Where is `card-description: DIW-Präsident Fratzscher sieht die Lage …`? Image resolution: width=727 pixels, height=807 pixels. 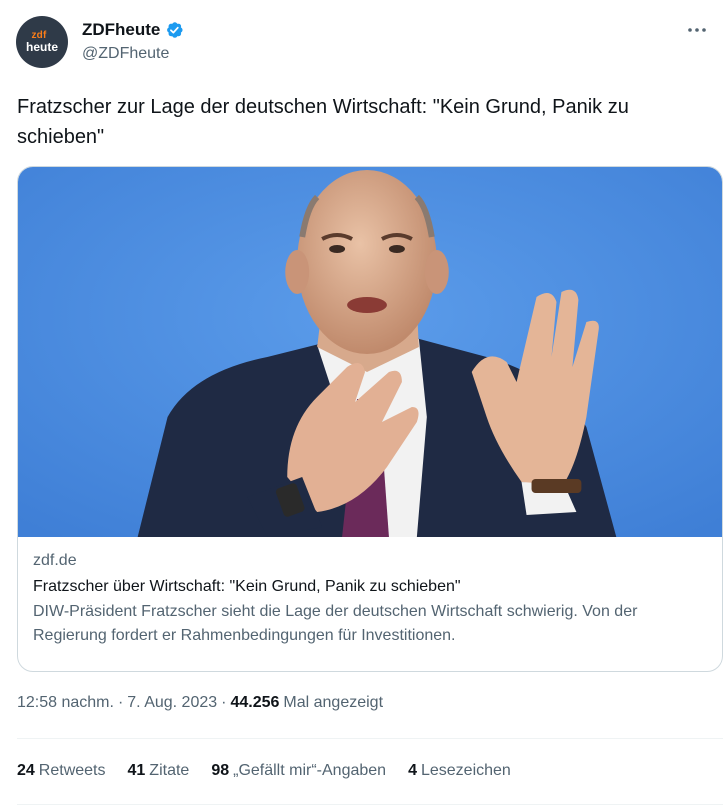 card-description: DIW-Präsident Fratzscher sieht die Lage … is located at coordinates (335, 623).